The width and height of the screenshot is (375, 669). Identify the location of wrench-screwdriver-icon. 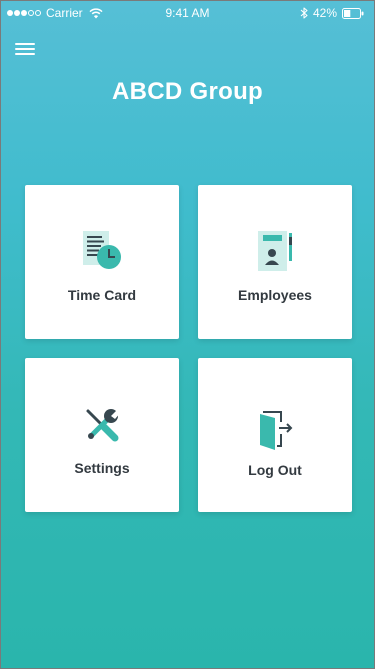
(102, 427).